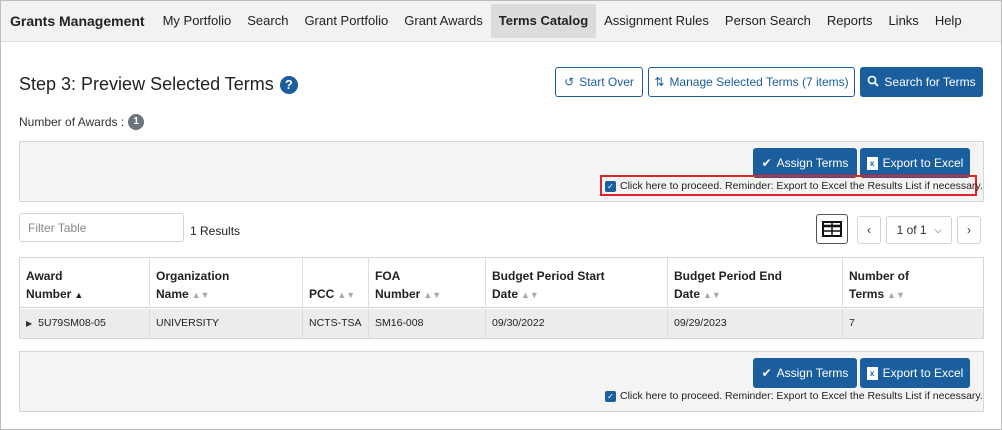  What do you see at coordinates (938, 229) in the screenshot?
I see `chevron-down-icon: ⌵` at bounding box center [938, 229].